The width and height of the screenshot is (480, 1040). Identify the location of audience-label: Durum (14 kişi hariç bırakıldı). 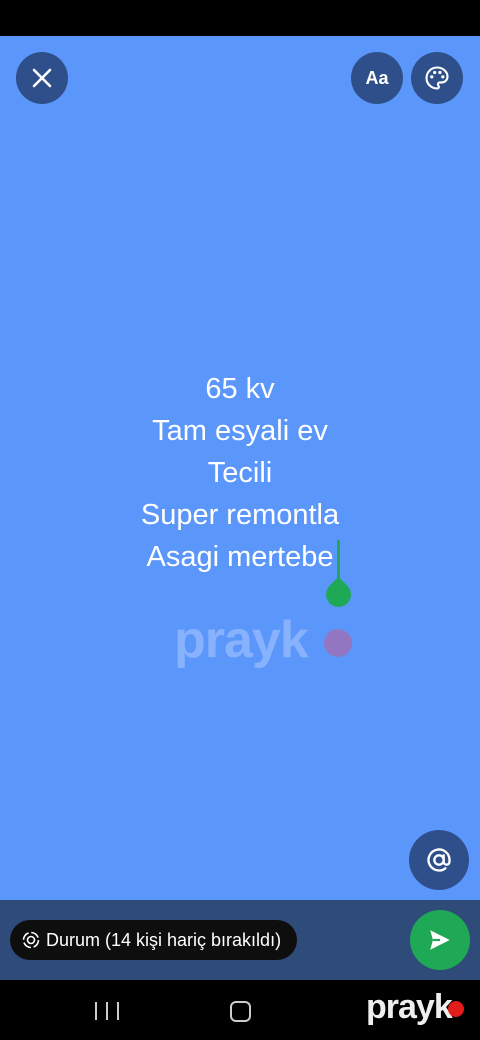
(164, 939).